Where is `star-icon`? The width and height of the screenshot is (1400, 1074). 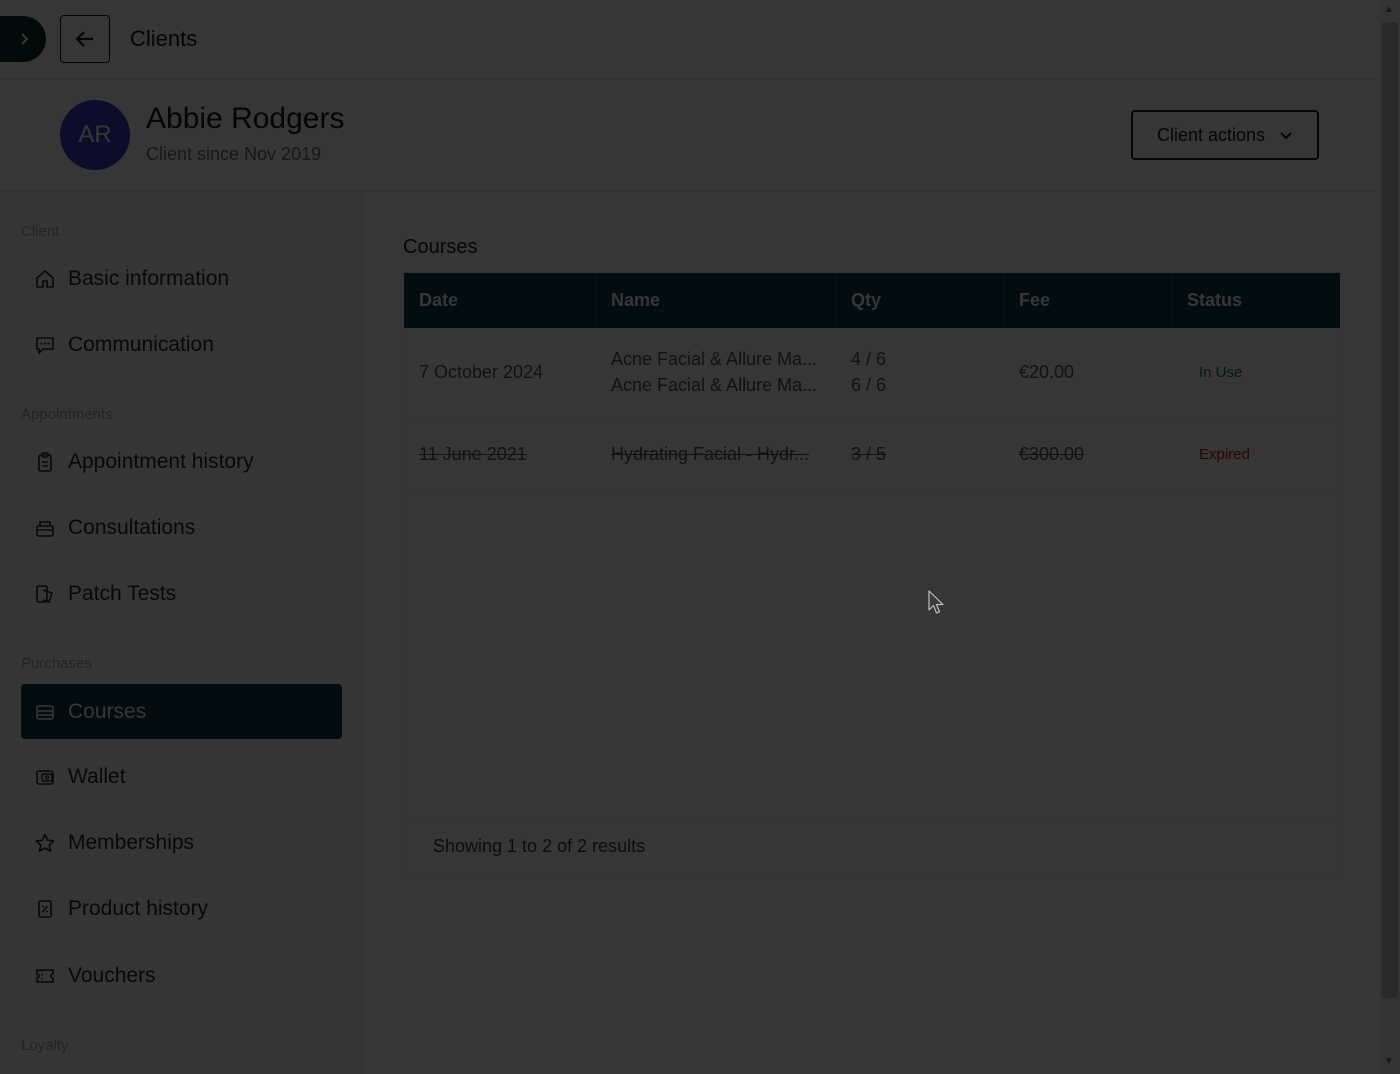
star-icon is located at coordinates (45, 843).